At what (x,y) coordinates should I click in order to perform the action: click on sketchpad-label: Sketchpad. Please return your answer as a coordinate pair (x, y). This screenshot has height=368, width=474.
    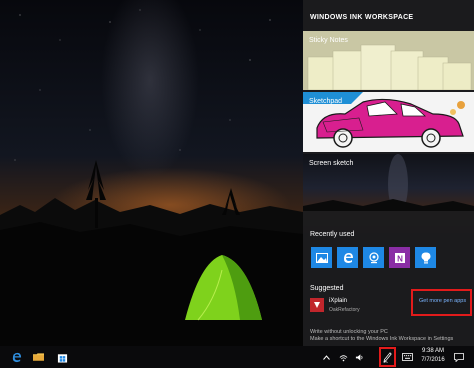
    Looking at the image, I should click on (326, 101).